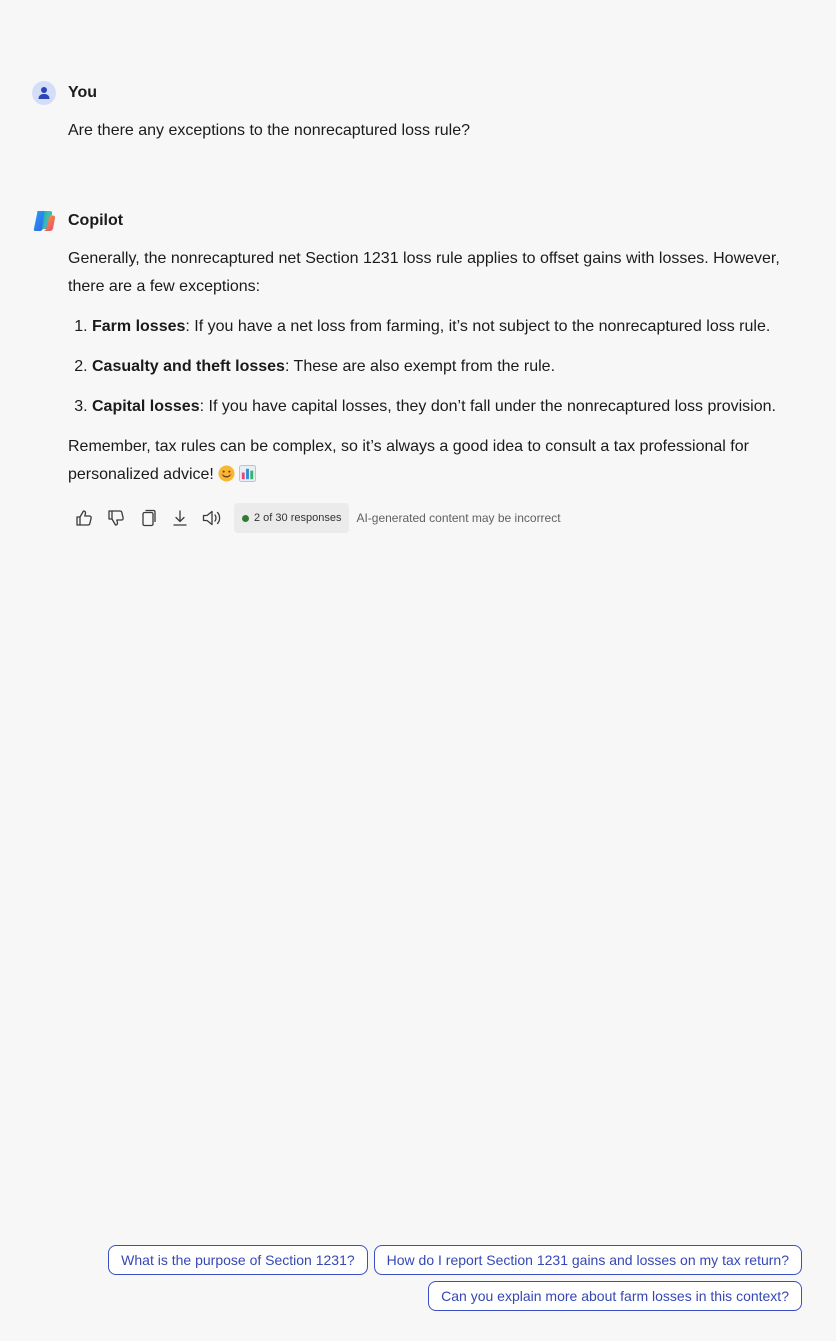 The image size is (836, 1341). What do you see at coordinates (245, 518) in the screenshot?
I see `status-dot` at bounding box center [245, 518].